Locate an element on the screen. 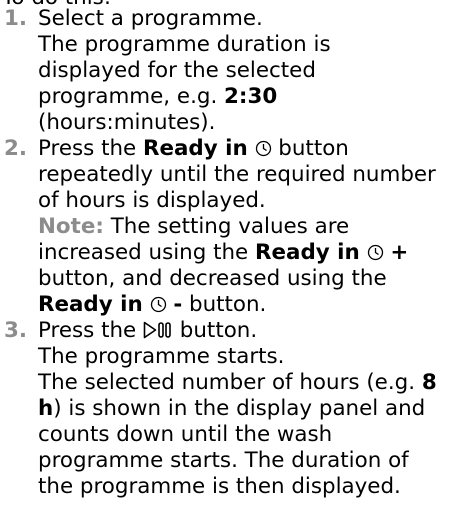 This screenshot has height=514, width=469. step-body-line: The programme duration is is located at coordinates (184, 44).